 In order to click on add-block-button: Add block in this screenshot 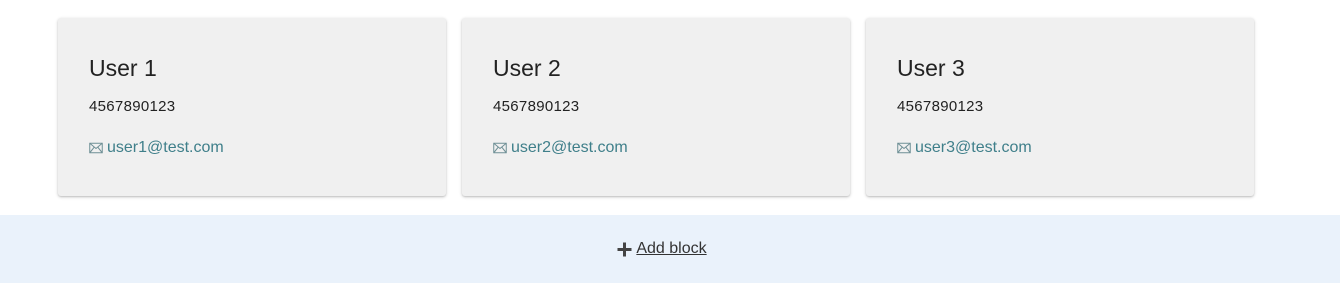, I will do `click(662, 249)`.